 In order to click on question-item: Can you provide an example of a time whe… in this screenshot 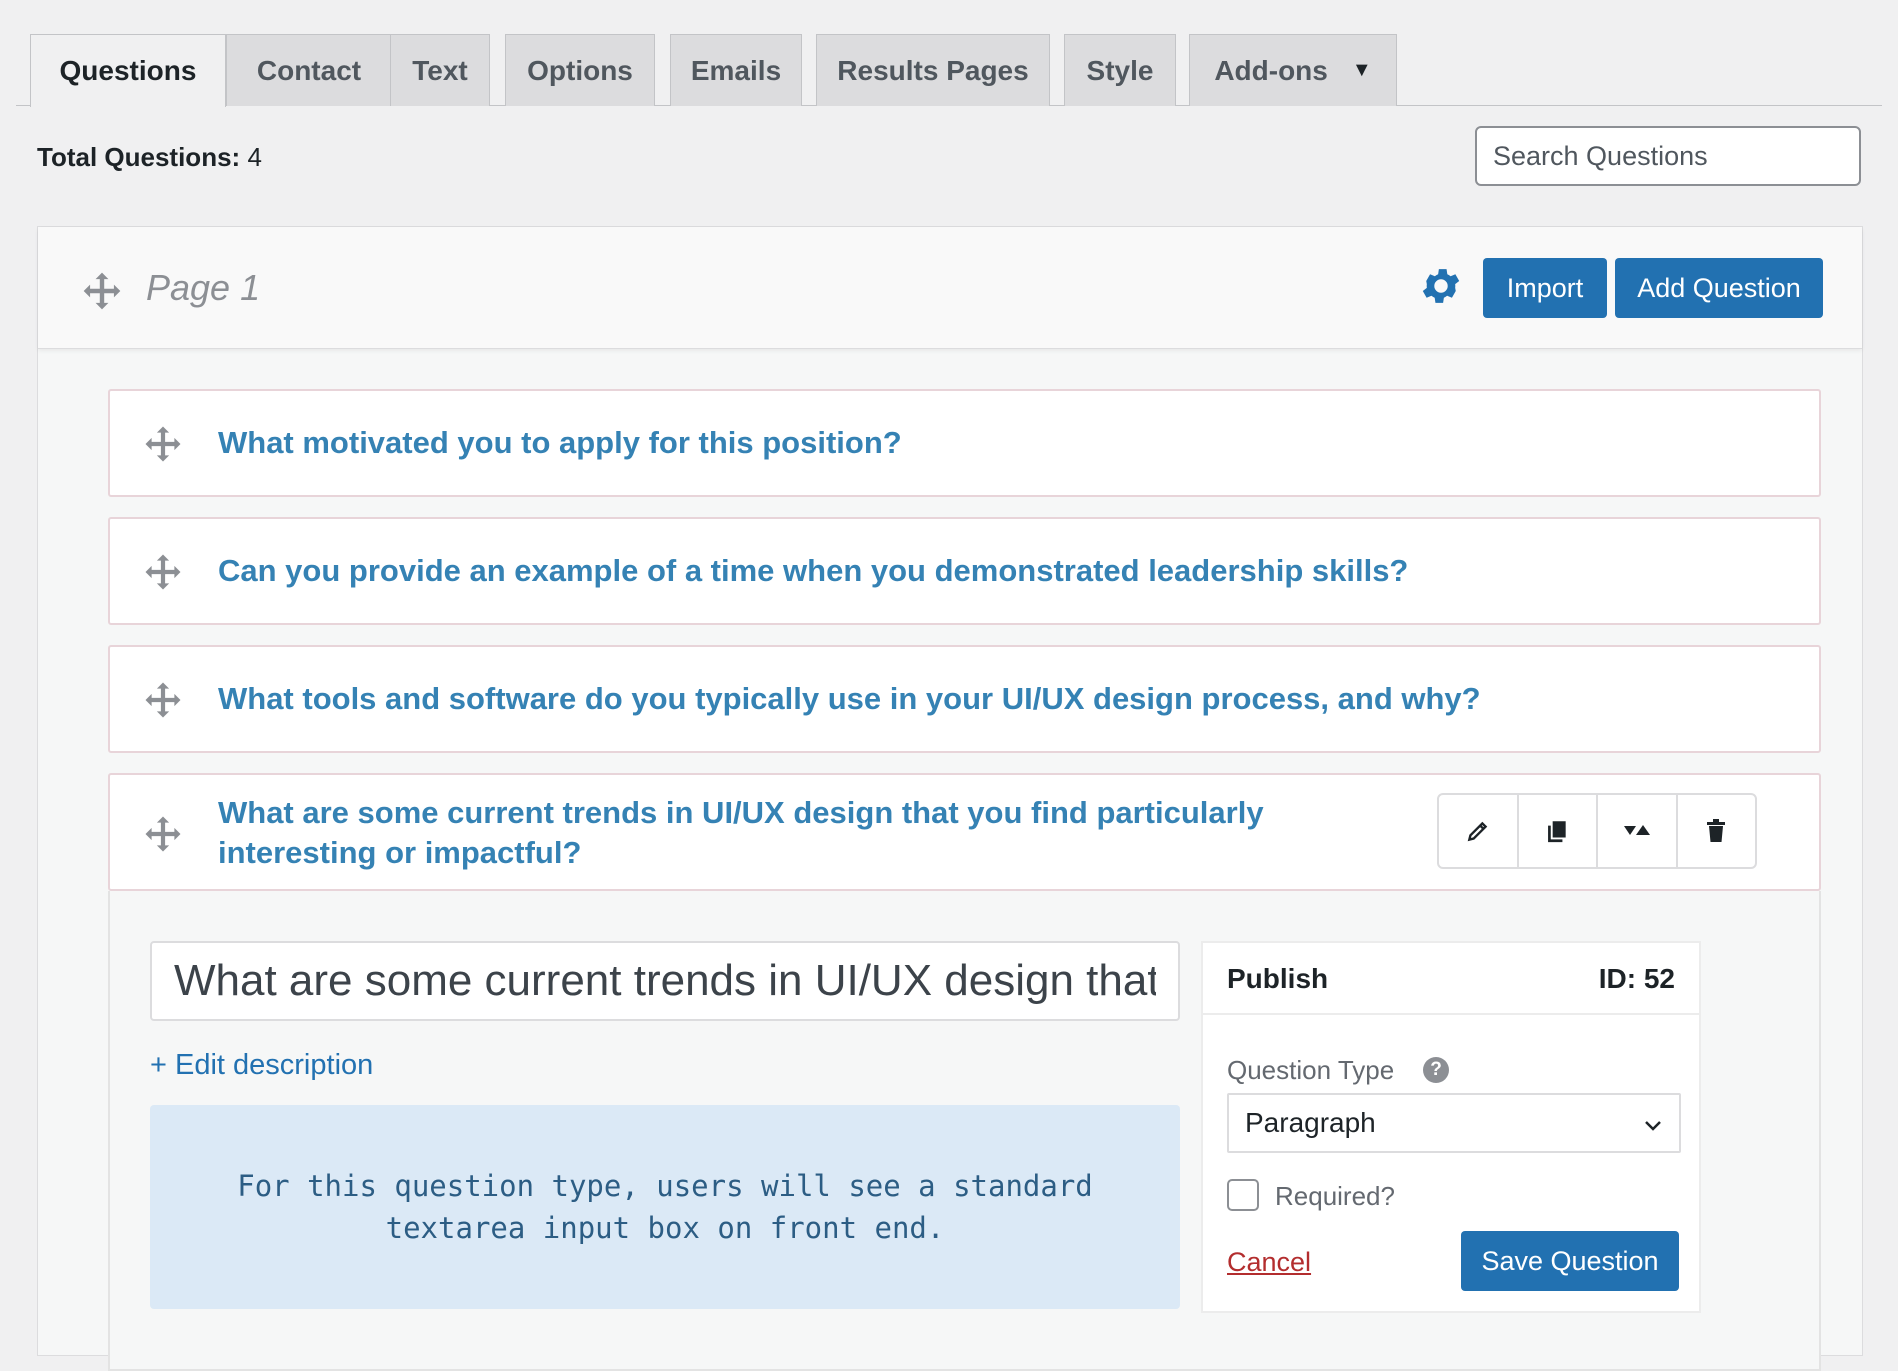, I will do `click(964, 571)`.